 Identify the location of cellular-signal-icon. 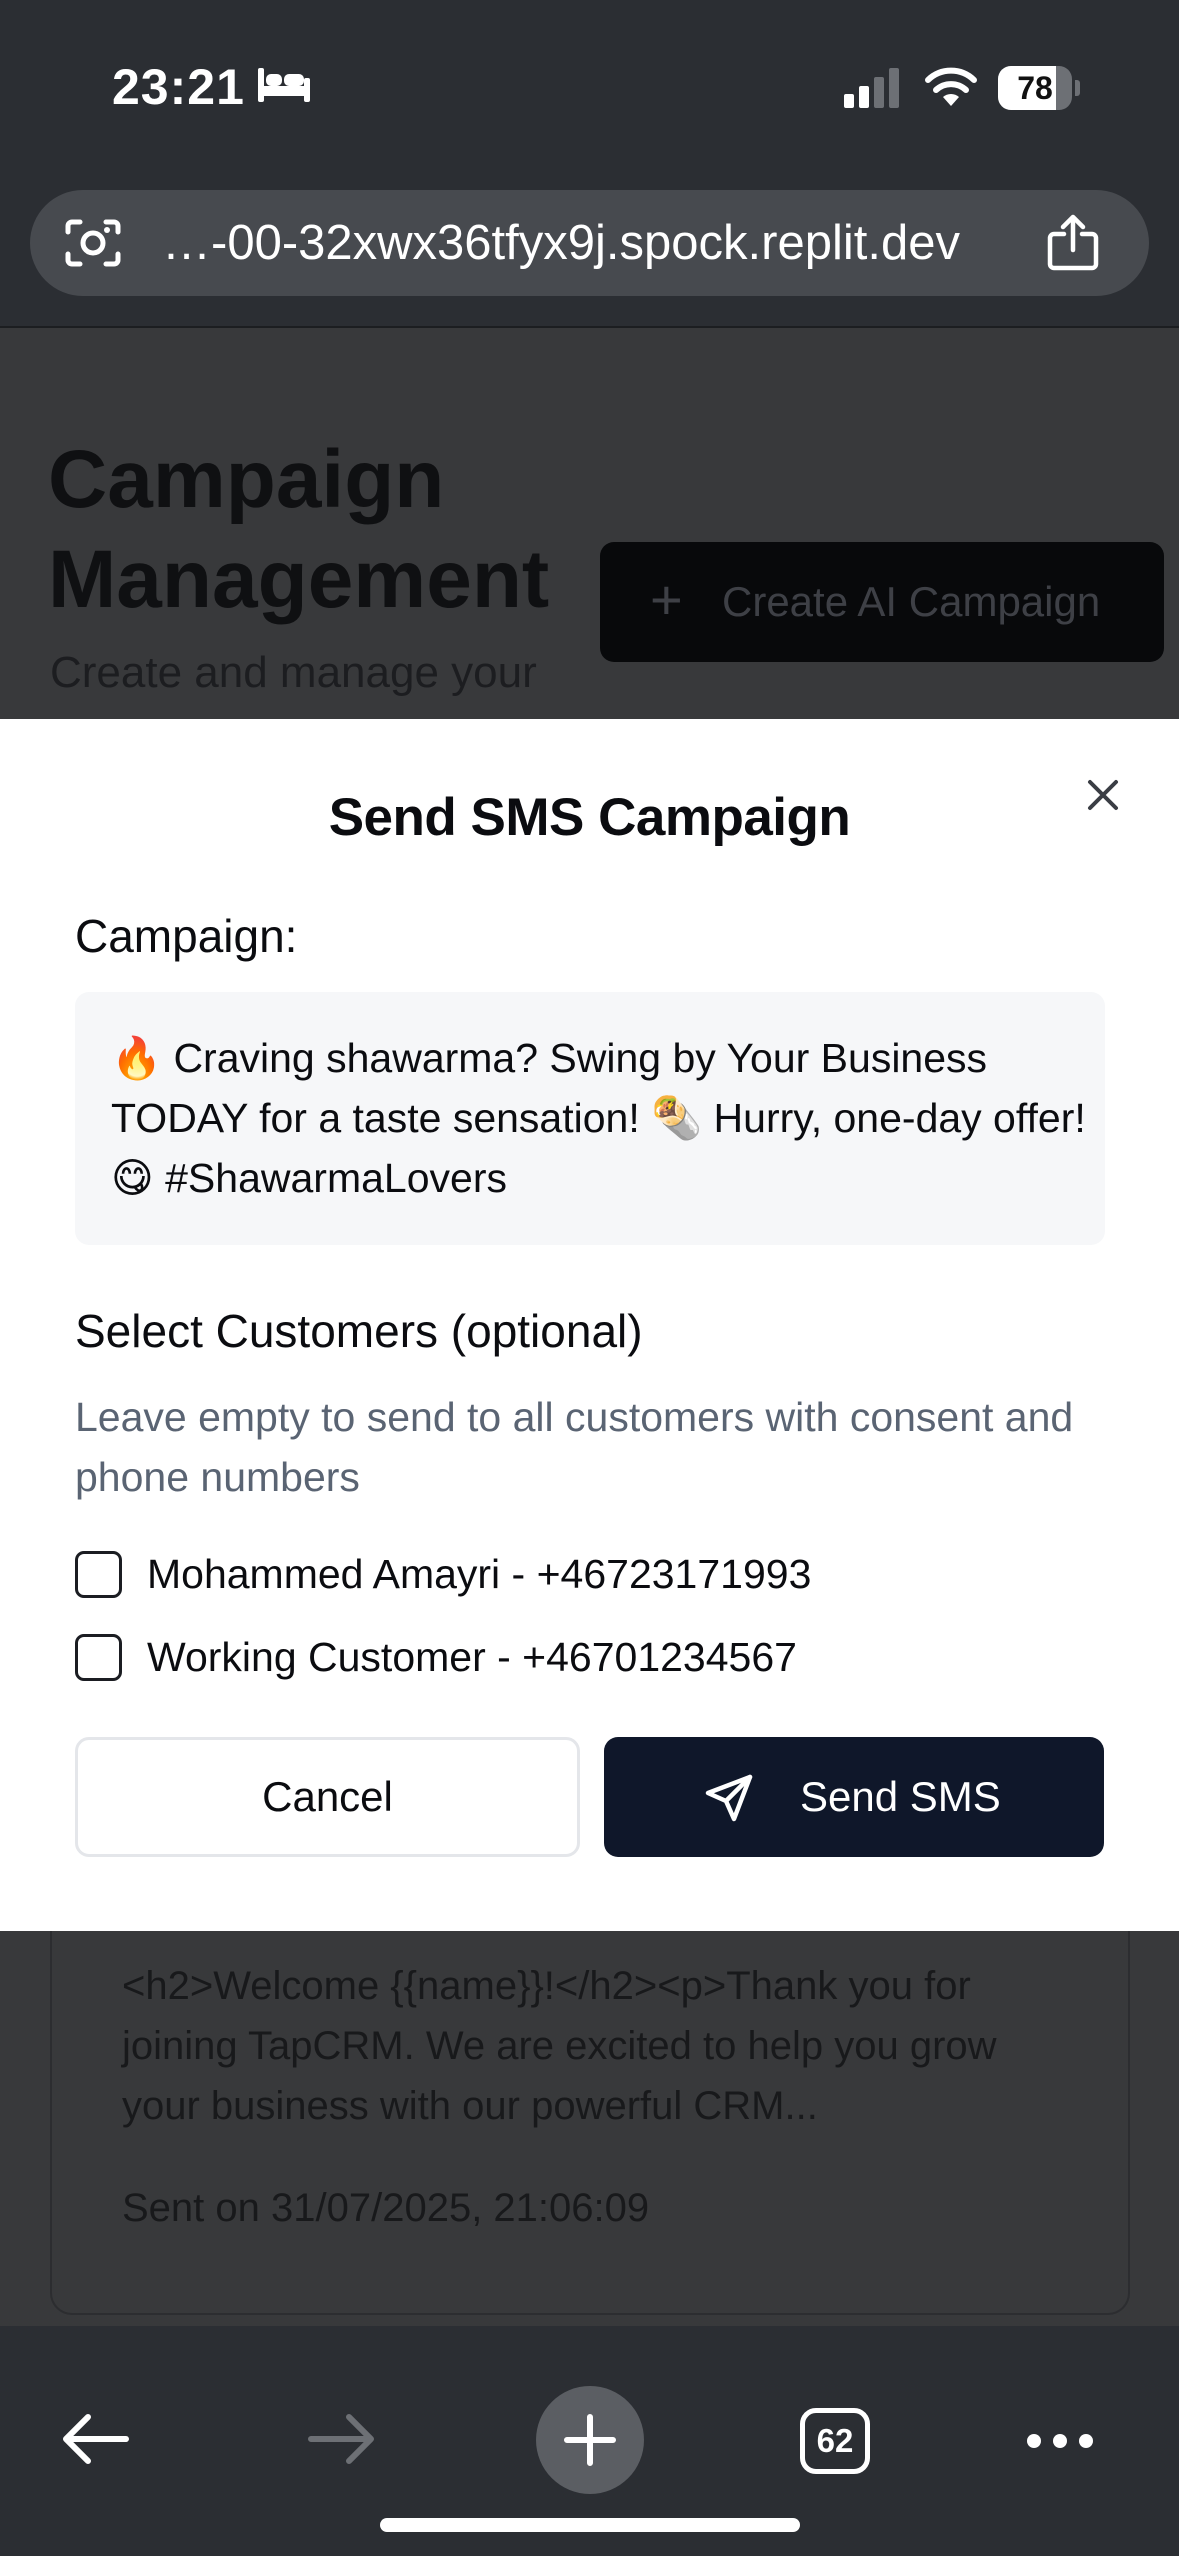
(871, 88).